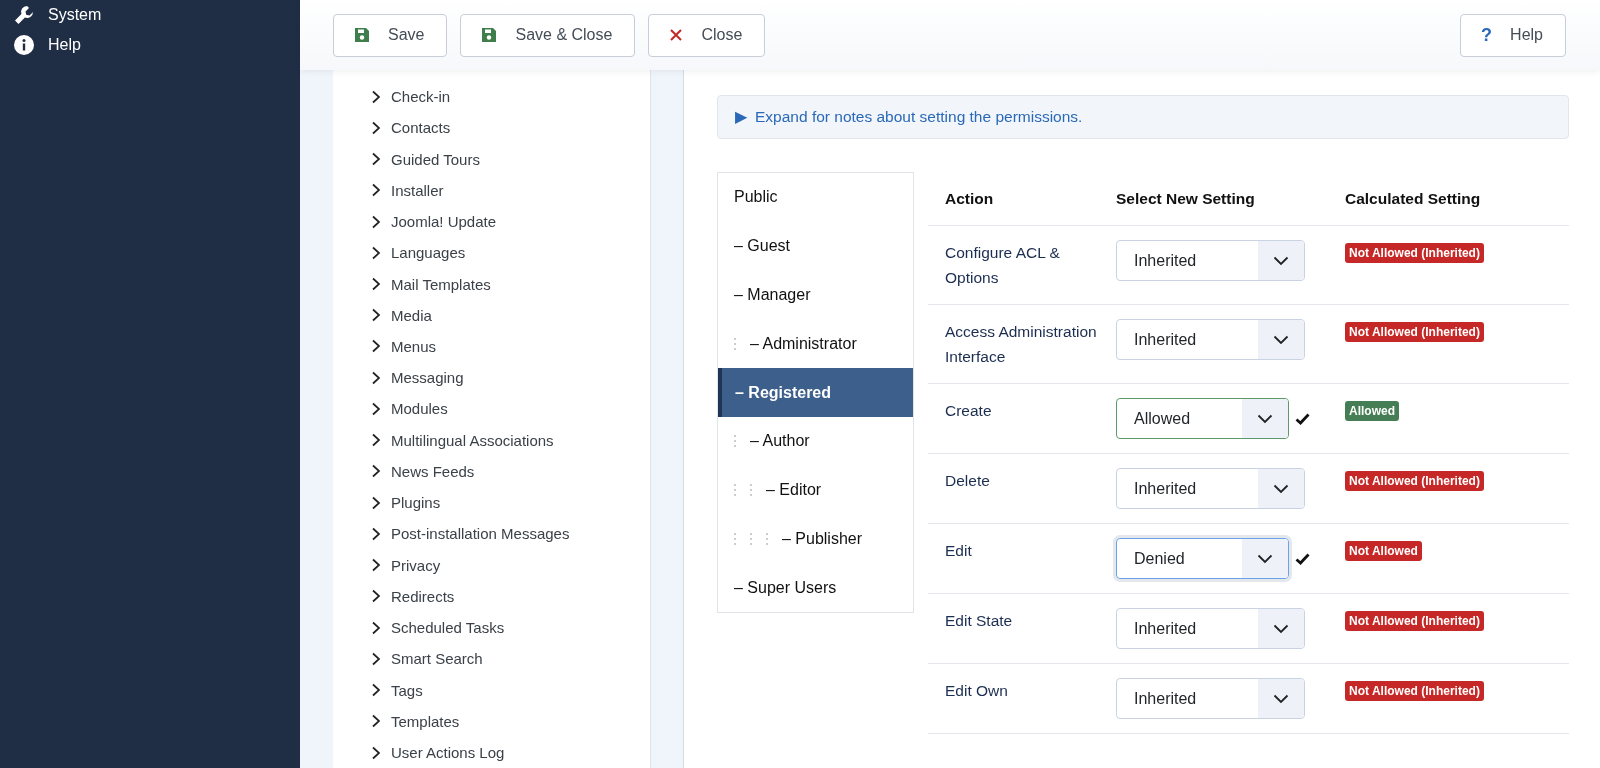 This screenshot has height=768, width=1600. I want to click on action-name: Edit State, so click(979, 621).